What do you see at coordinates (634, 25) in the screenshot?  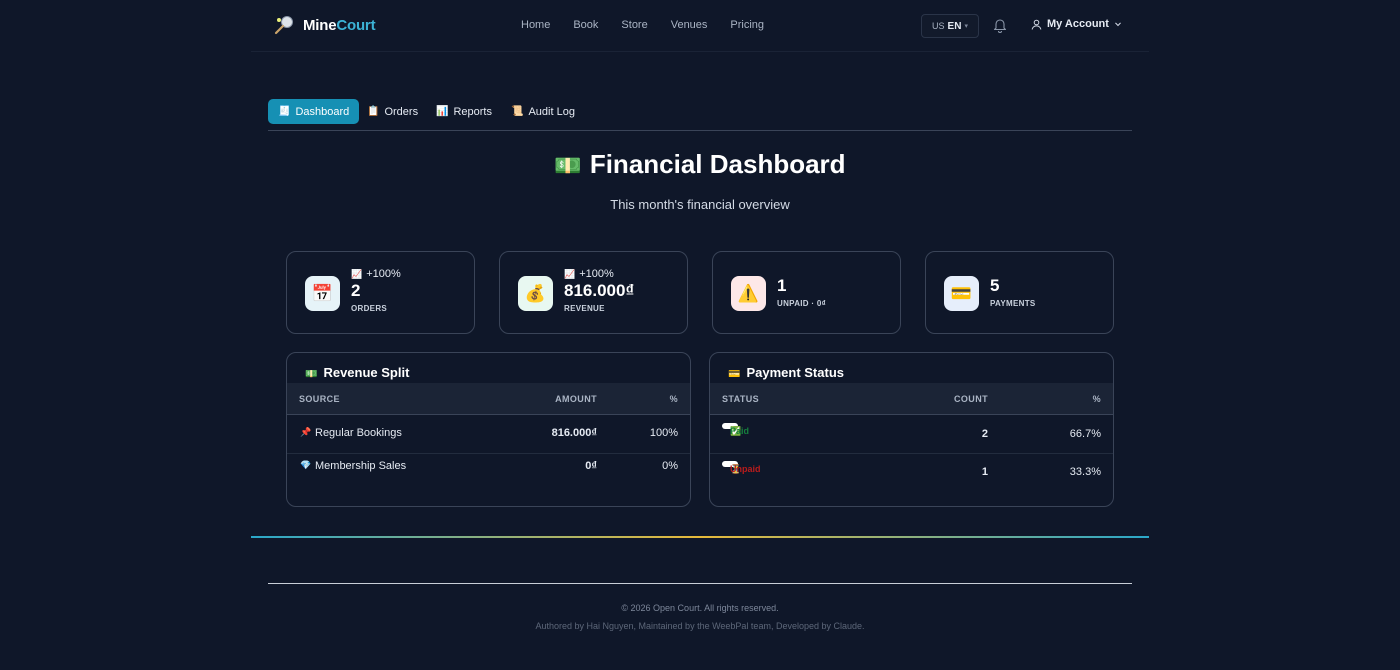 I see `nav-link-store: Store` at bounding box center [634, 25].